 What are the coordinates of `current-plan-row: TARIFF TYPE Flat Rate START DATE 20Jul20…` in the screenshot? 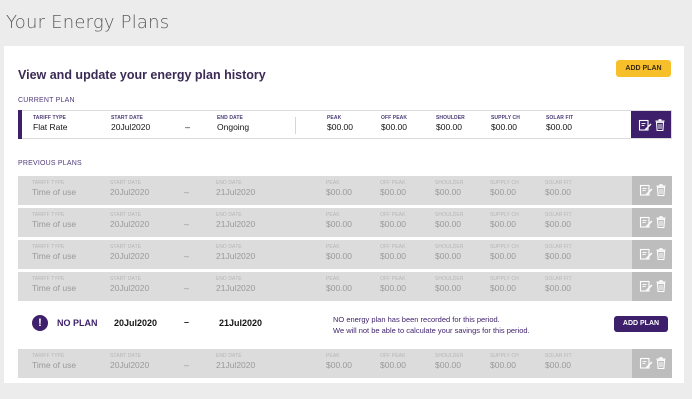 It's located at (345, 124).